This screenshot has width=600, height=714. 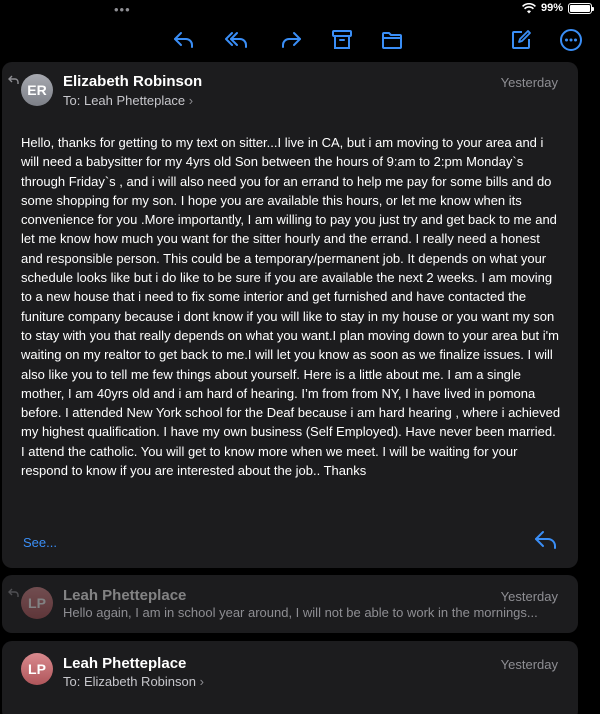 I want to click on avatar: ER, so click(x=37, y=90).